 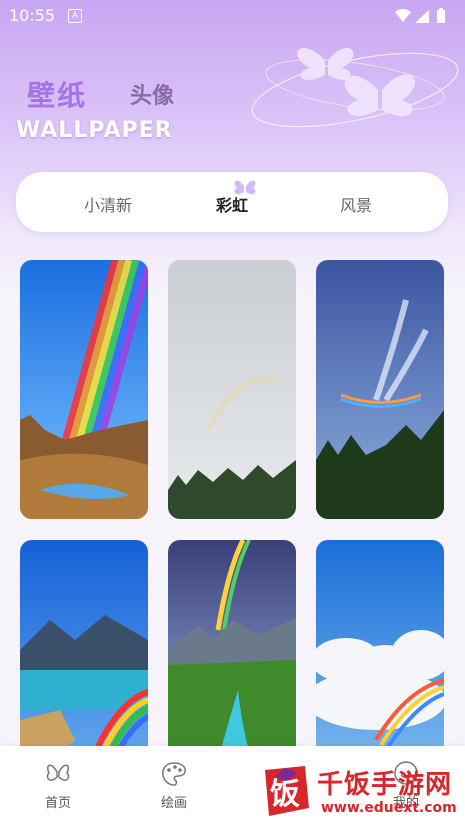 I want to click on notification-icon: A, so click(x=75, y=16).